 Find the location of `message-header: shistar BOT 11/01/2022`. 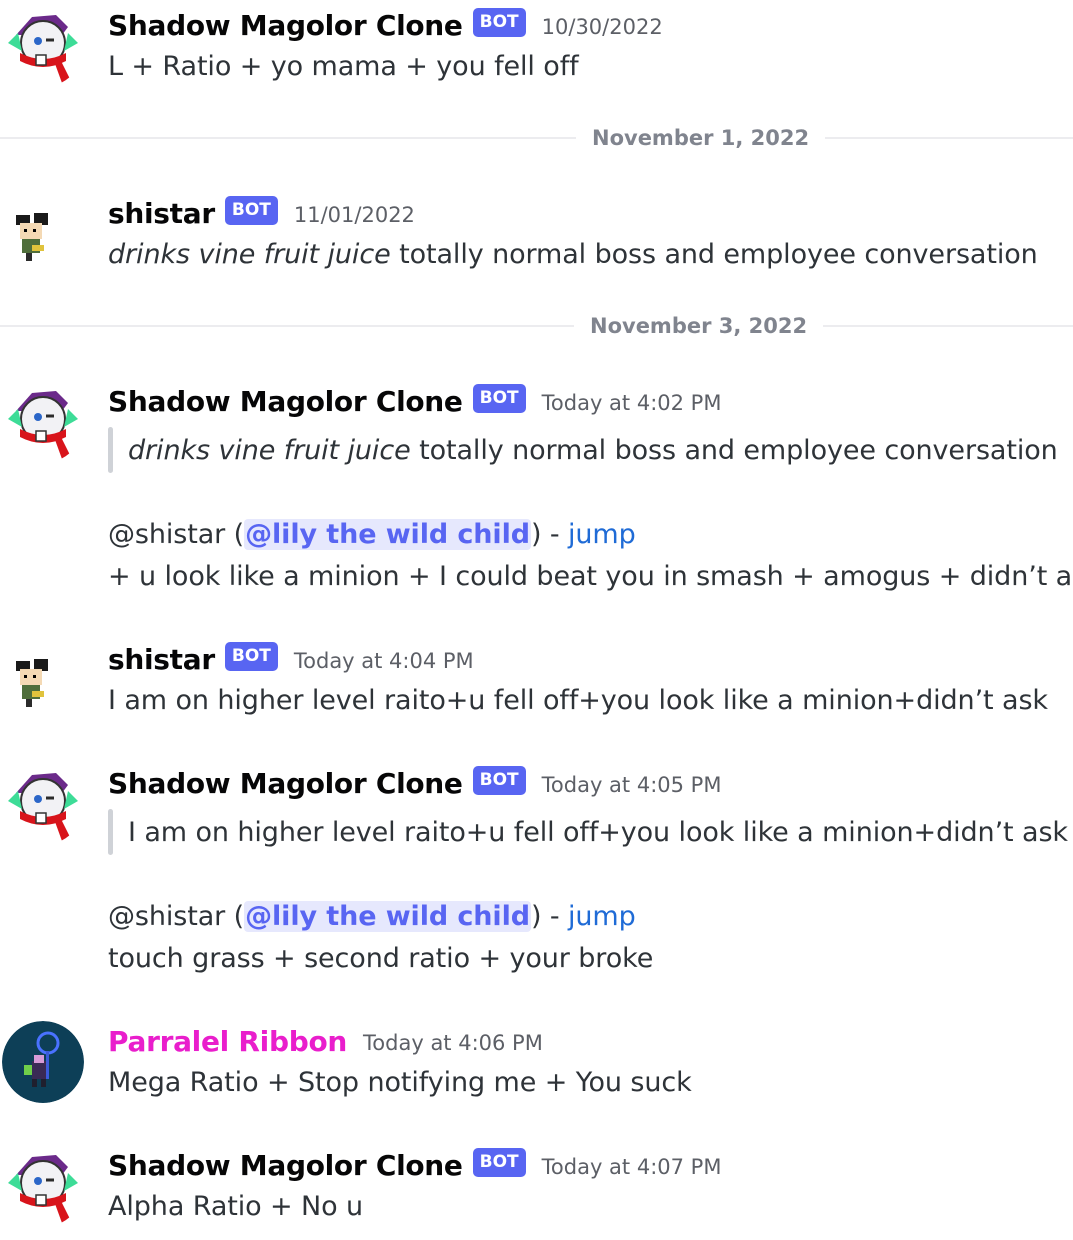

message-header: shistar BOT 11/01/2022 is located at coordinates (261, 213).